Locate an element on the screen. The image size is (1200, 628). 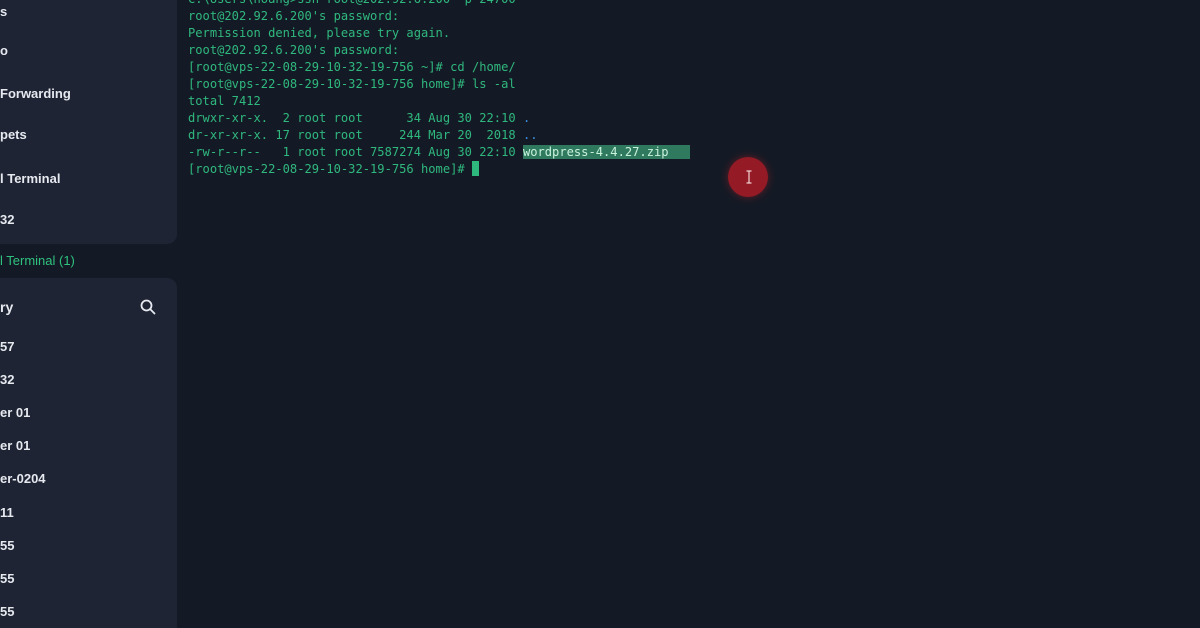
listing-meta: drwxr-xr-x. 2 root root 34 Aug 30 22:10 is located at coordinates (355, 118).